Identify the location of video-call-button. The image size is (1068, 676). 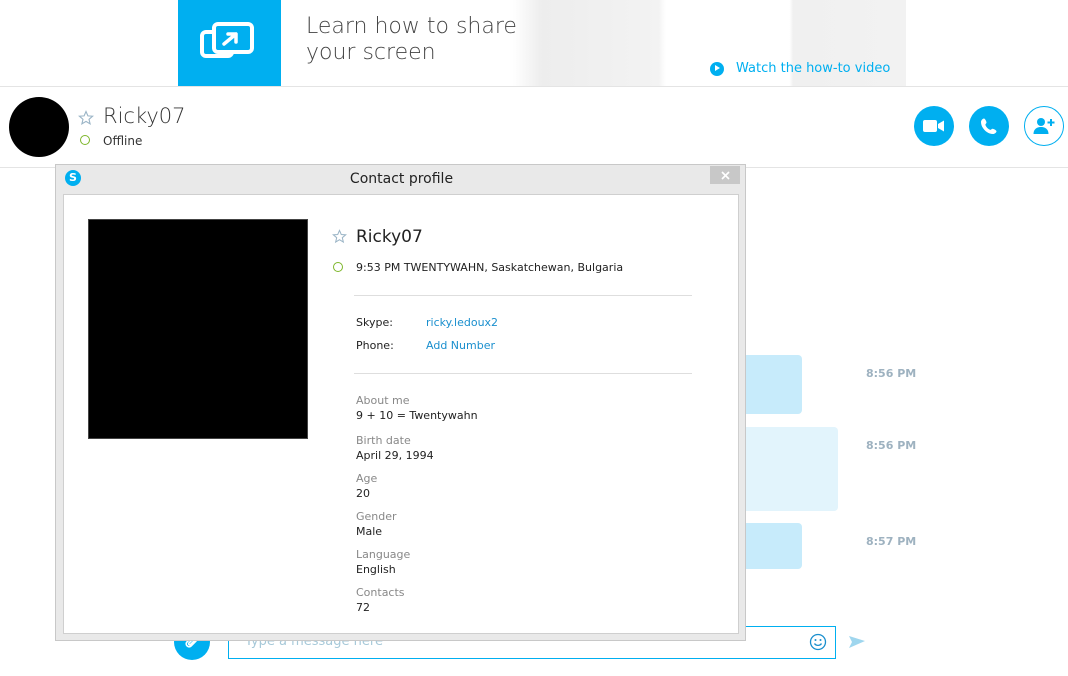
(934, 126).